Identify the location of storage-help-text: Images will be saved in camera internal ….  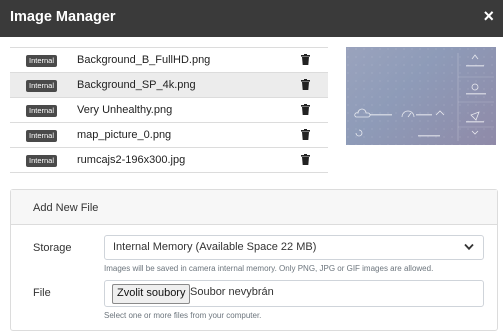
(269, 268).